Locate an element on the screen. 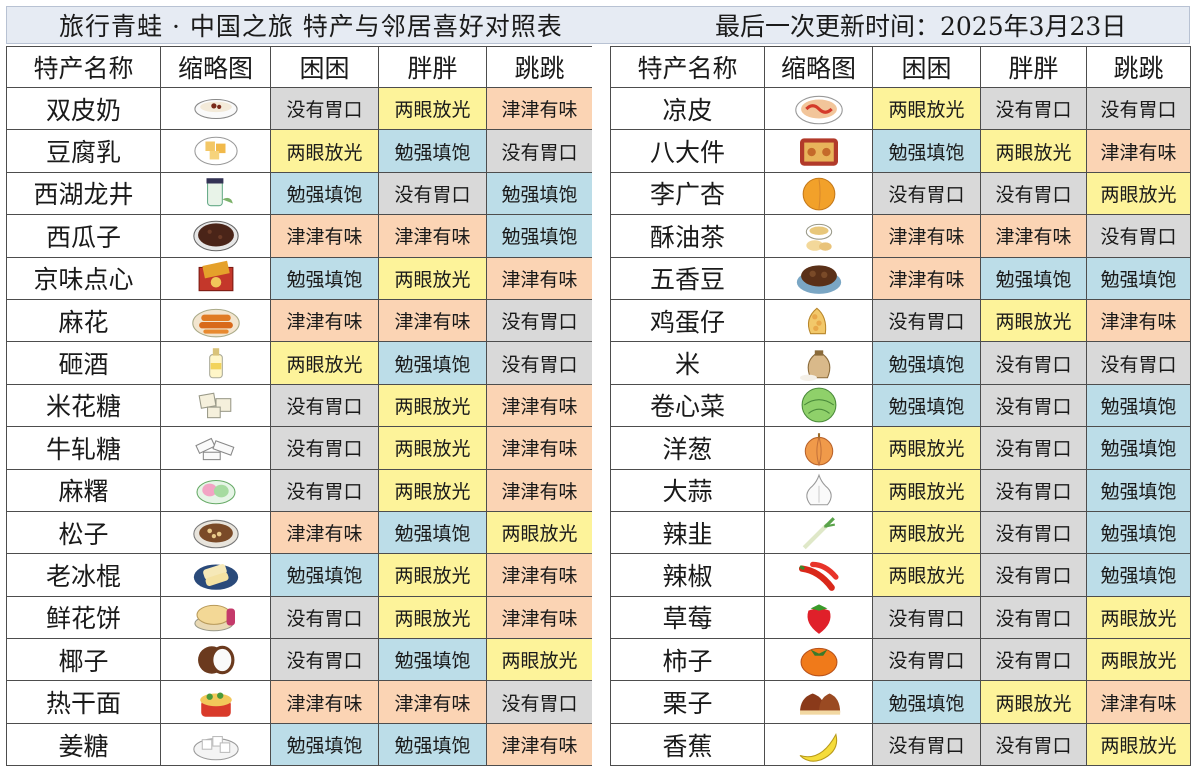  table-row: 洋葱 两眼放光 没有胃口 勉强填饱 is located at coordinates (900, 448).